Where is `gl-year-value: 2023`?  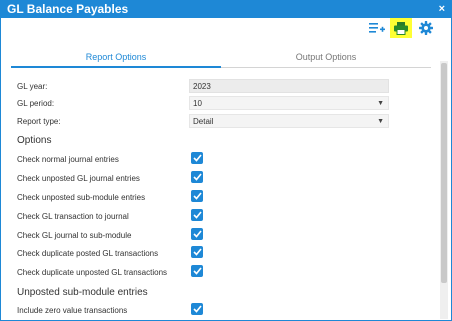 gl-year-value: 2023 is located at coordinates (202, 86).